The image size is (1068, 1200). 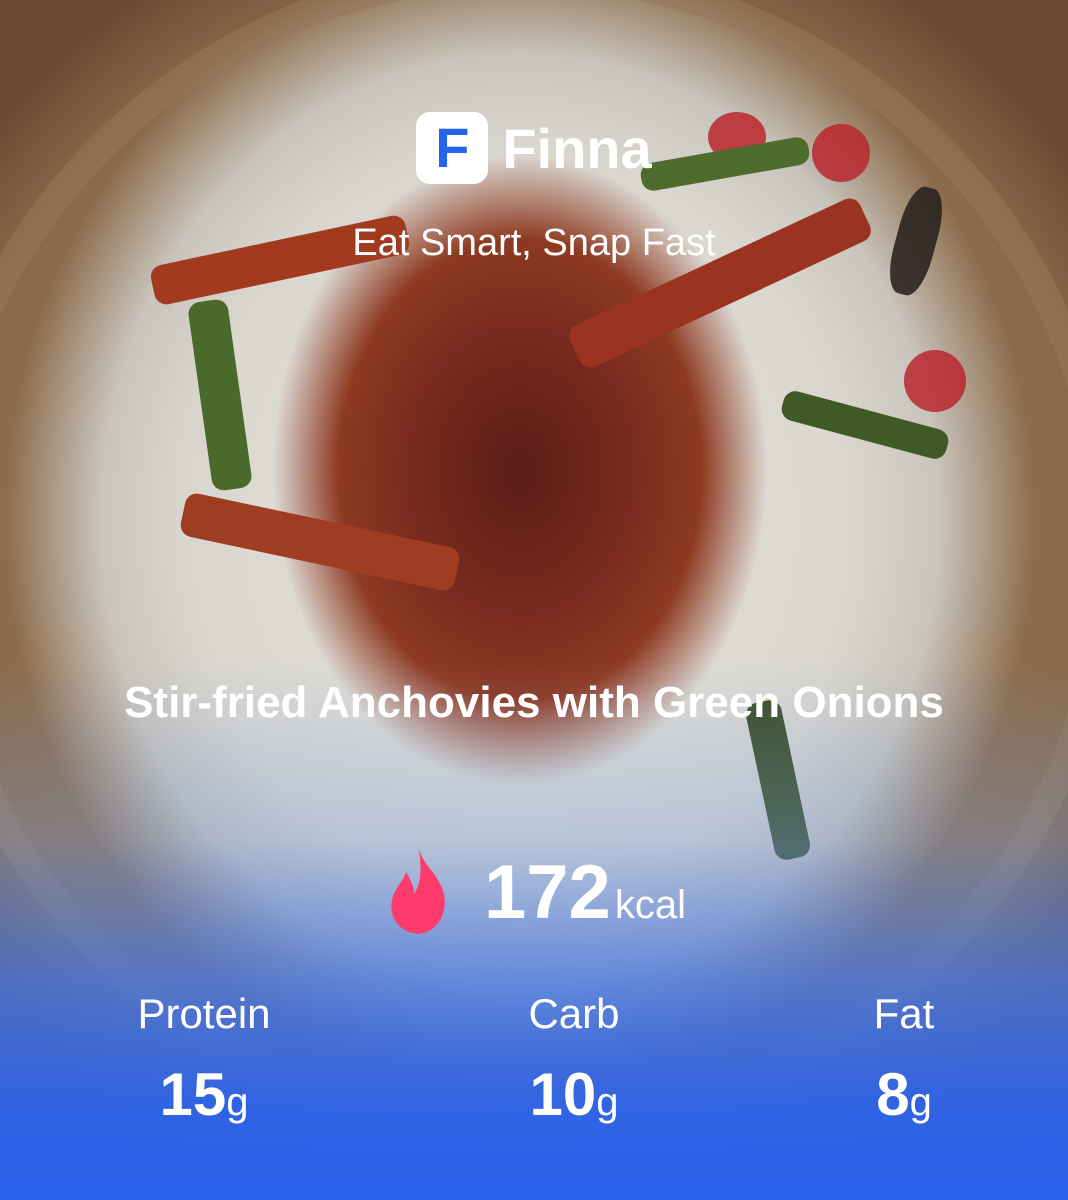 What do you see at coordinates (193, 1094) in the screenshot?
I see `macro-protein-number: 15` at bounding box center [193, 1094].